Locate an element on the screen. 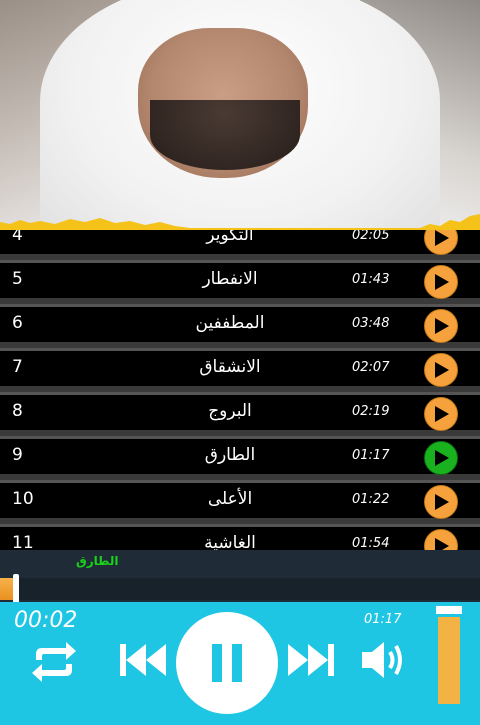 This screenshot has width=480, height=725. pause-button is located at coordinates (227, 663).